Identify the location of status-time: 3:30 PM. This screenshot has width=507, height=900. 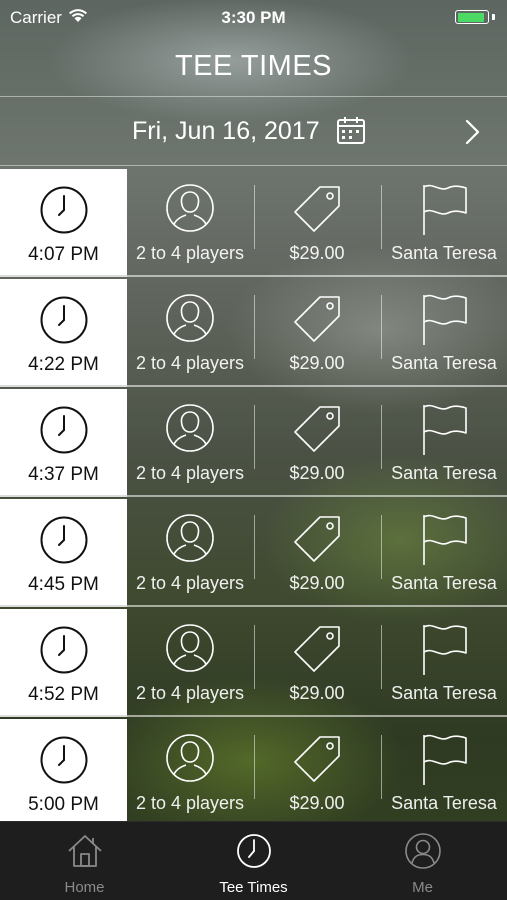
(253, 17).